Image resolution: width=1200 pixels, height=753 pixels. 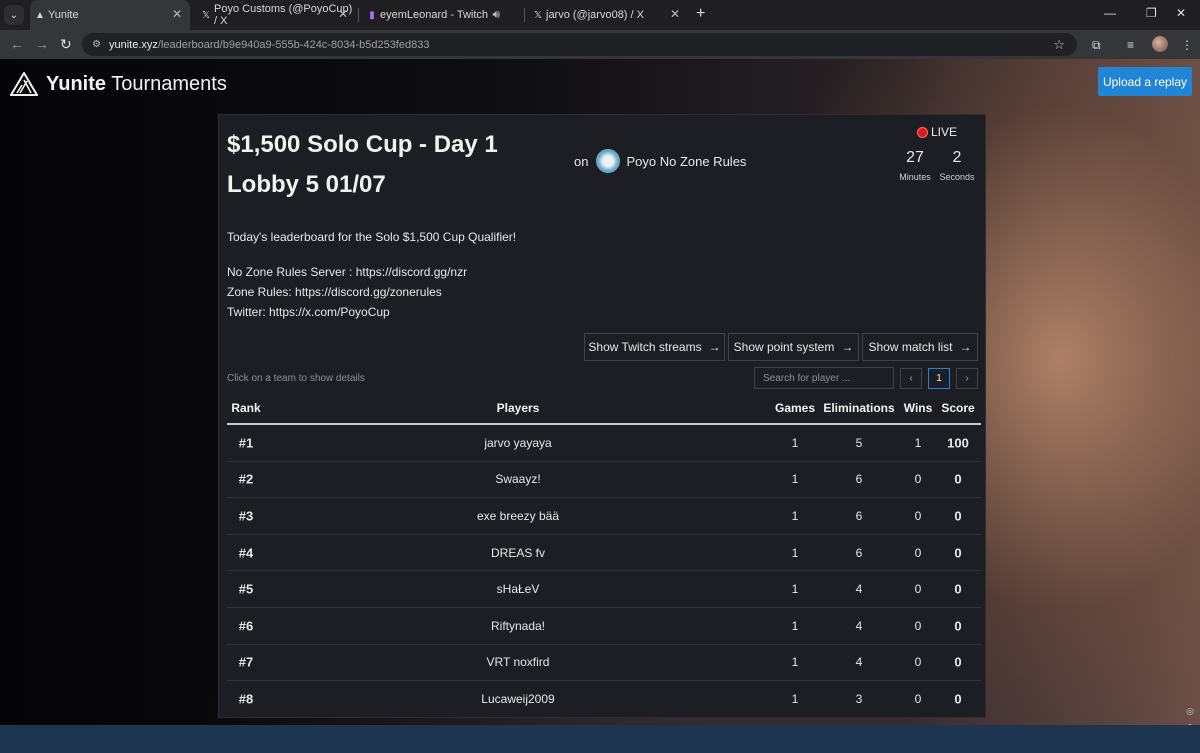 I want to click on player-cell: DREAS fv, so click(x=518, y=552).